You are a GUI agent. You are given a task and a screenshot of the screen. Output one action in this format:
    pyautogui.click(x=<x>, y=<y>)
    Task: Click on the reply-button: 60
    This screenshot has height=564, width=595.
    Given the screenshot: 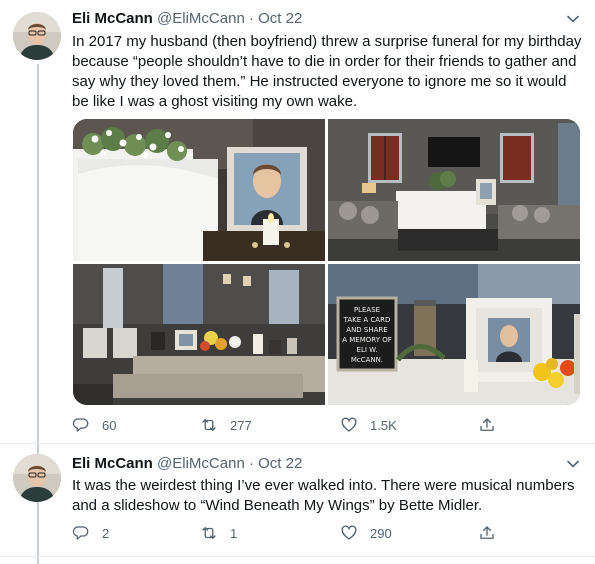 What is the action you would take?
    pyautogui.click(x=94, y=425)
    